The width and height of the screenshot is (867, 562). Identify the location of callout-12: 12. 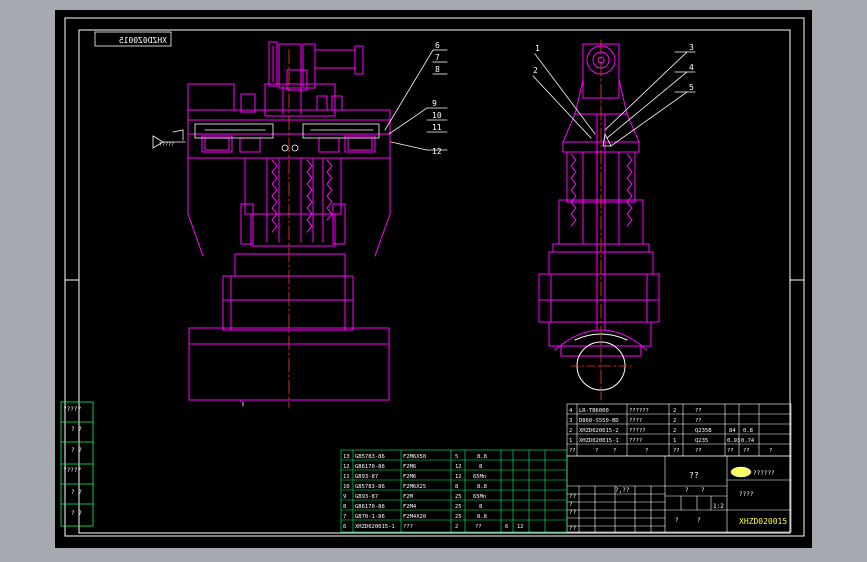
(437, 151).